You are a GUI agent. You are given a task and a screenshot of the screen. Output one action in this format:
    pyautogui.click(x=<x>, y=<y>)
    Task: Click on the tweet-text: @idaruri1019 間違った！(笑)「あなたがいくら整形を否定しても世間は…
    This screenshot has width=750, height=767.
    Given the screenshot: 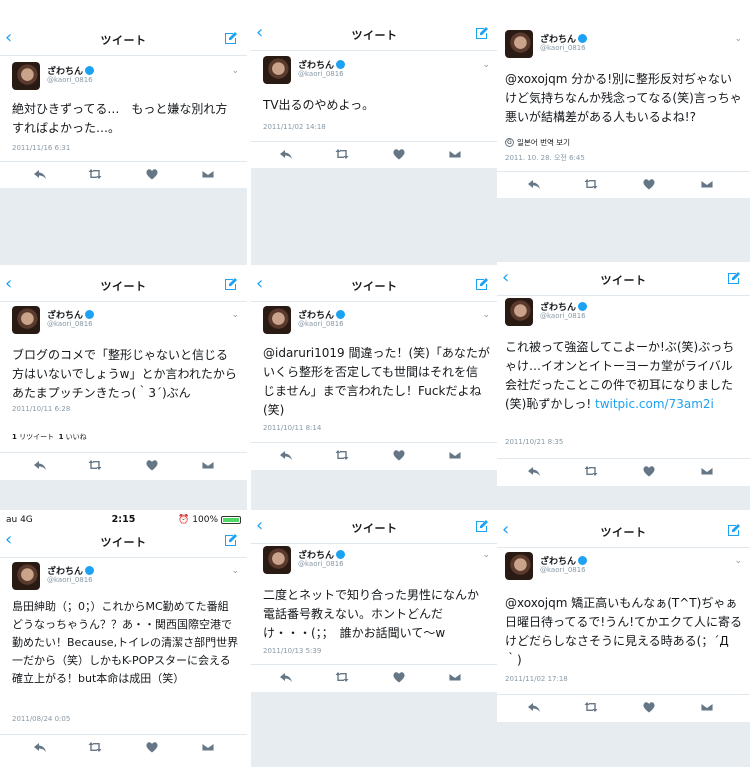 What is the action you would take?
    pyautogui.click(x=376, y=381)
    